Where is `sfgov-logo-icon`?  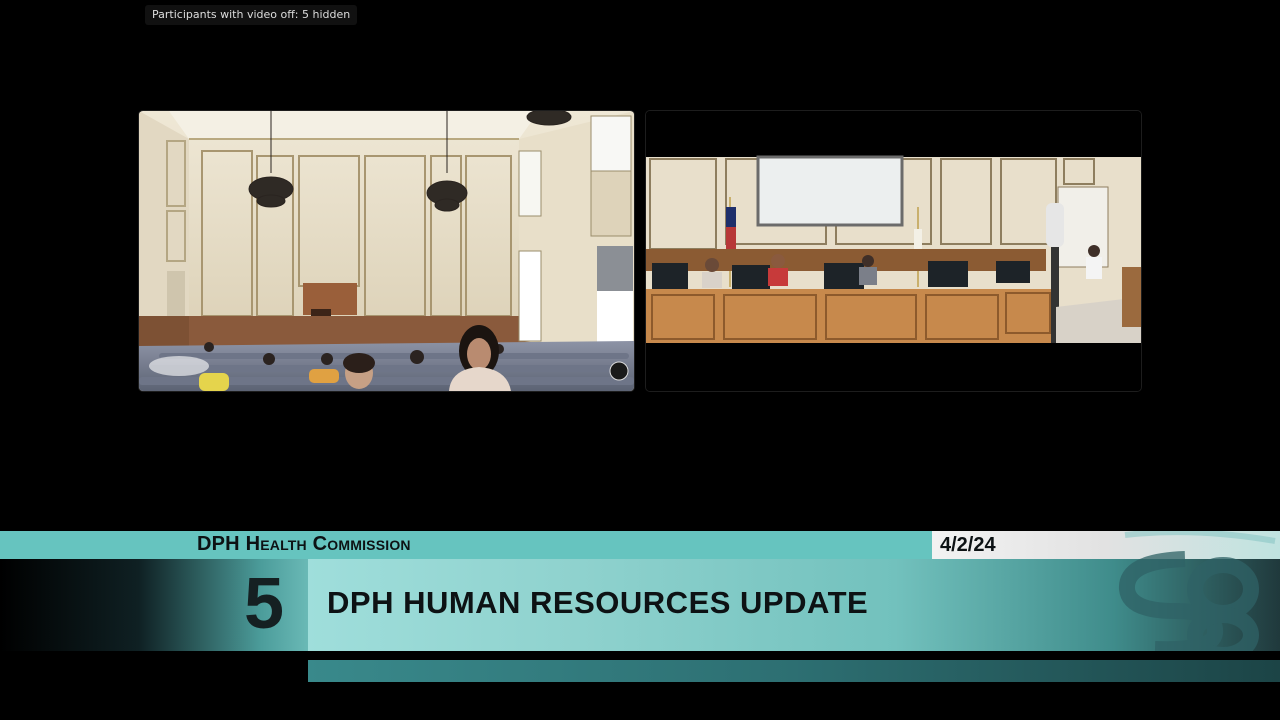 sfgov-logo-icon is located at coordinates (1197, 591).